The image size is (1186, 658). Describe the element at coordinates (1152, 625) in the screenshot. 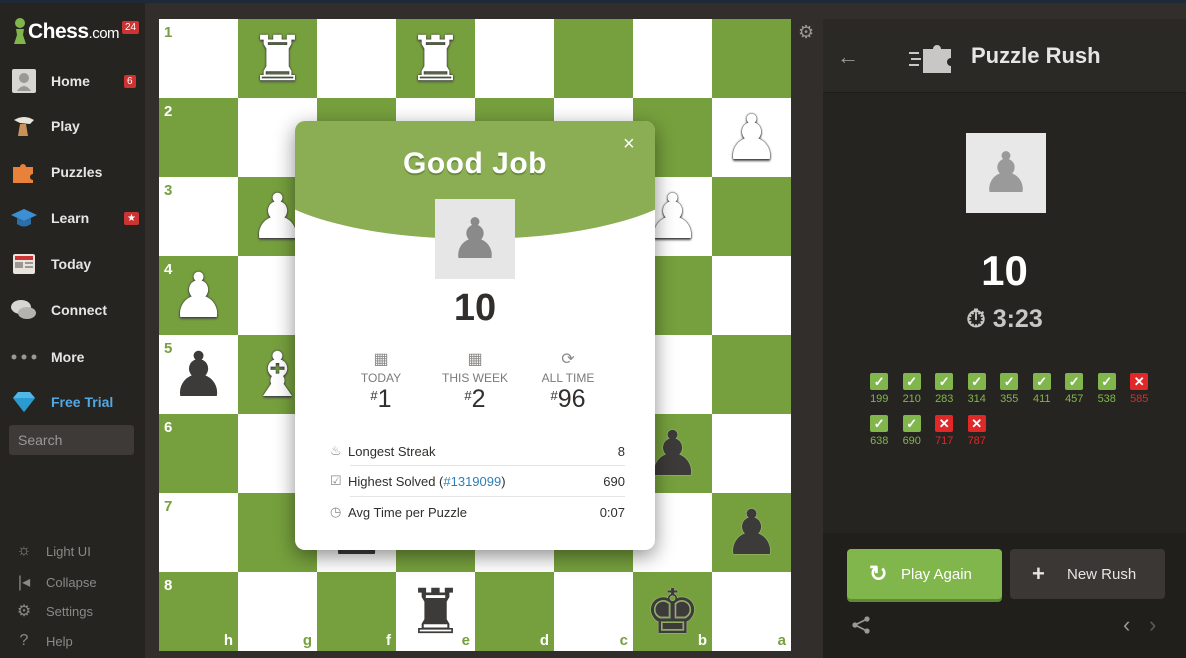

I see `next-arrow-icon: ›` at that location.